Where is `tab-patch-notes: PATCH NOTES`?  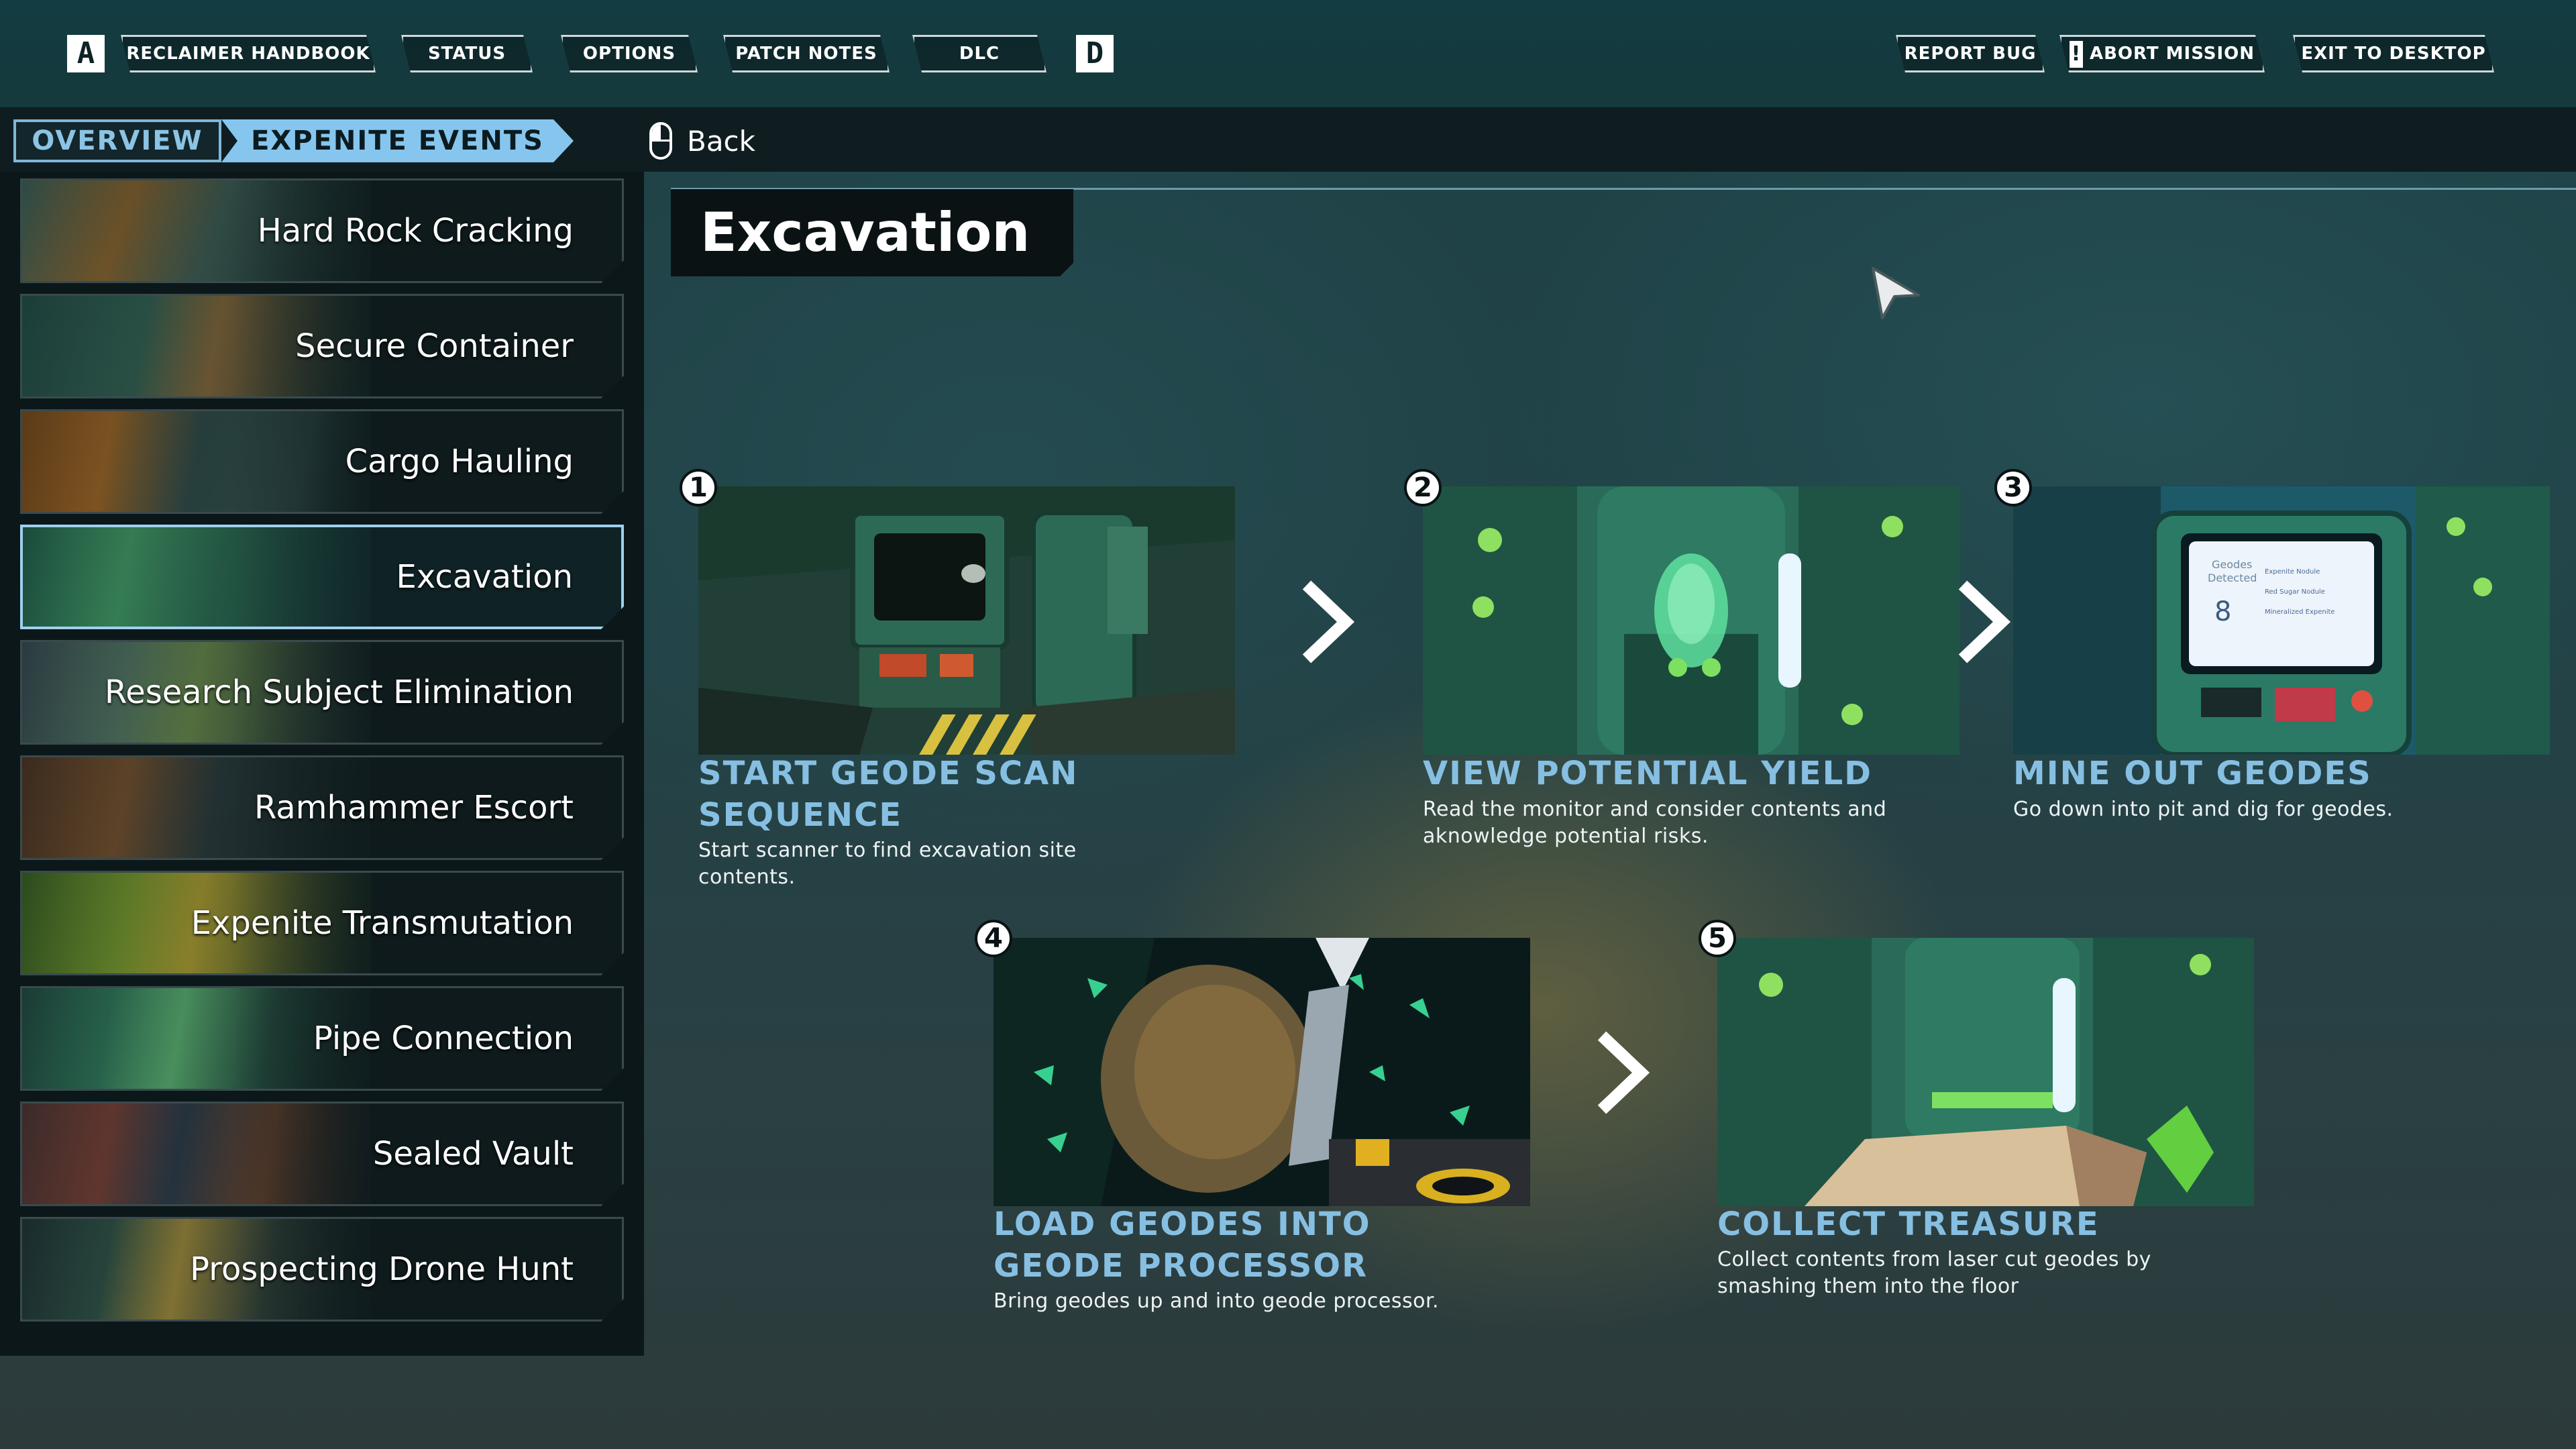 tab-patch-notes: PATCH NOTES is located at coordinates (806, 53).